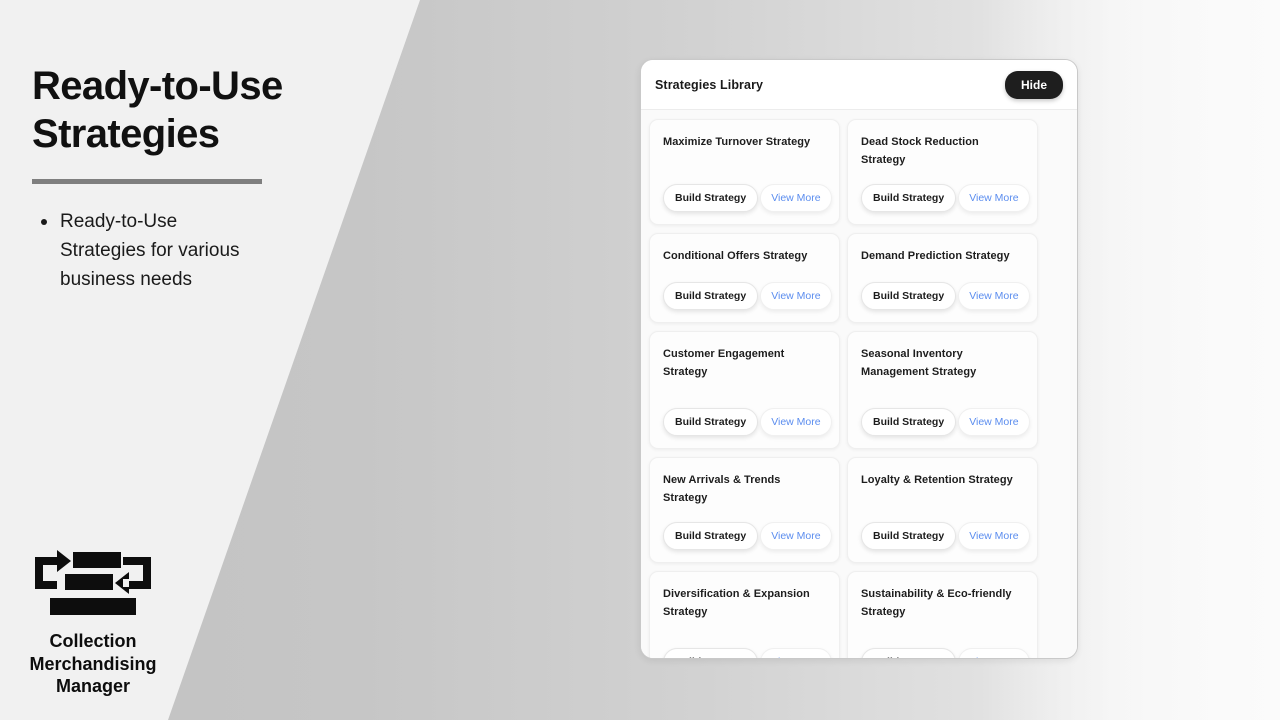 The height and width of the screenshot is (720, 1280). I want to click on card-title: Loyalty & Retention Strategy, so click(937, 480).